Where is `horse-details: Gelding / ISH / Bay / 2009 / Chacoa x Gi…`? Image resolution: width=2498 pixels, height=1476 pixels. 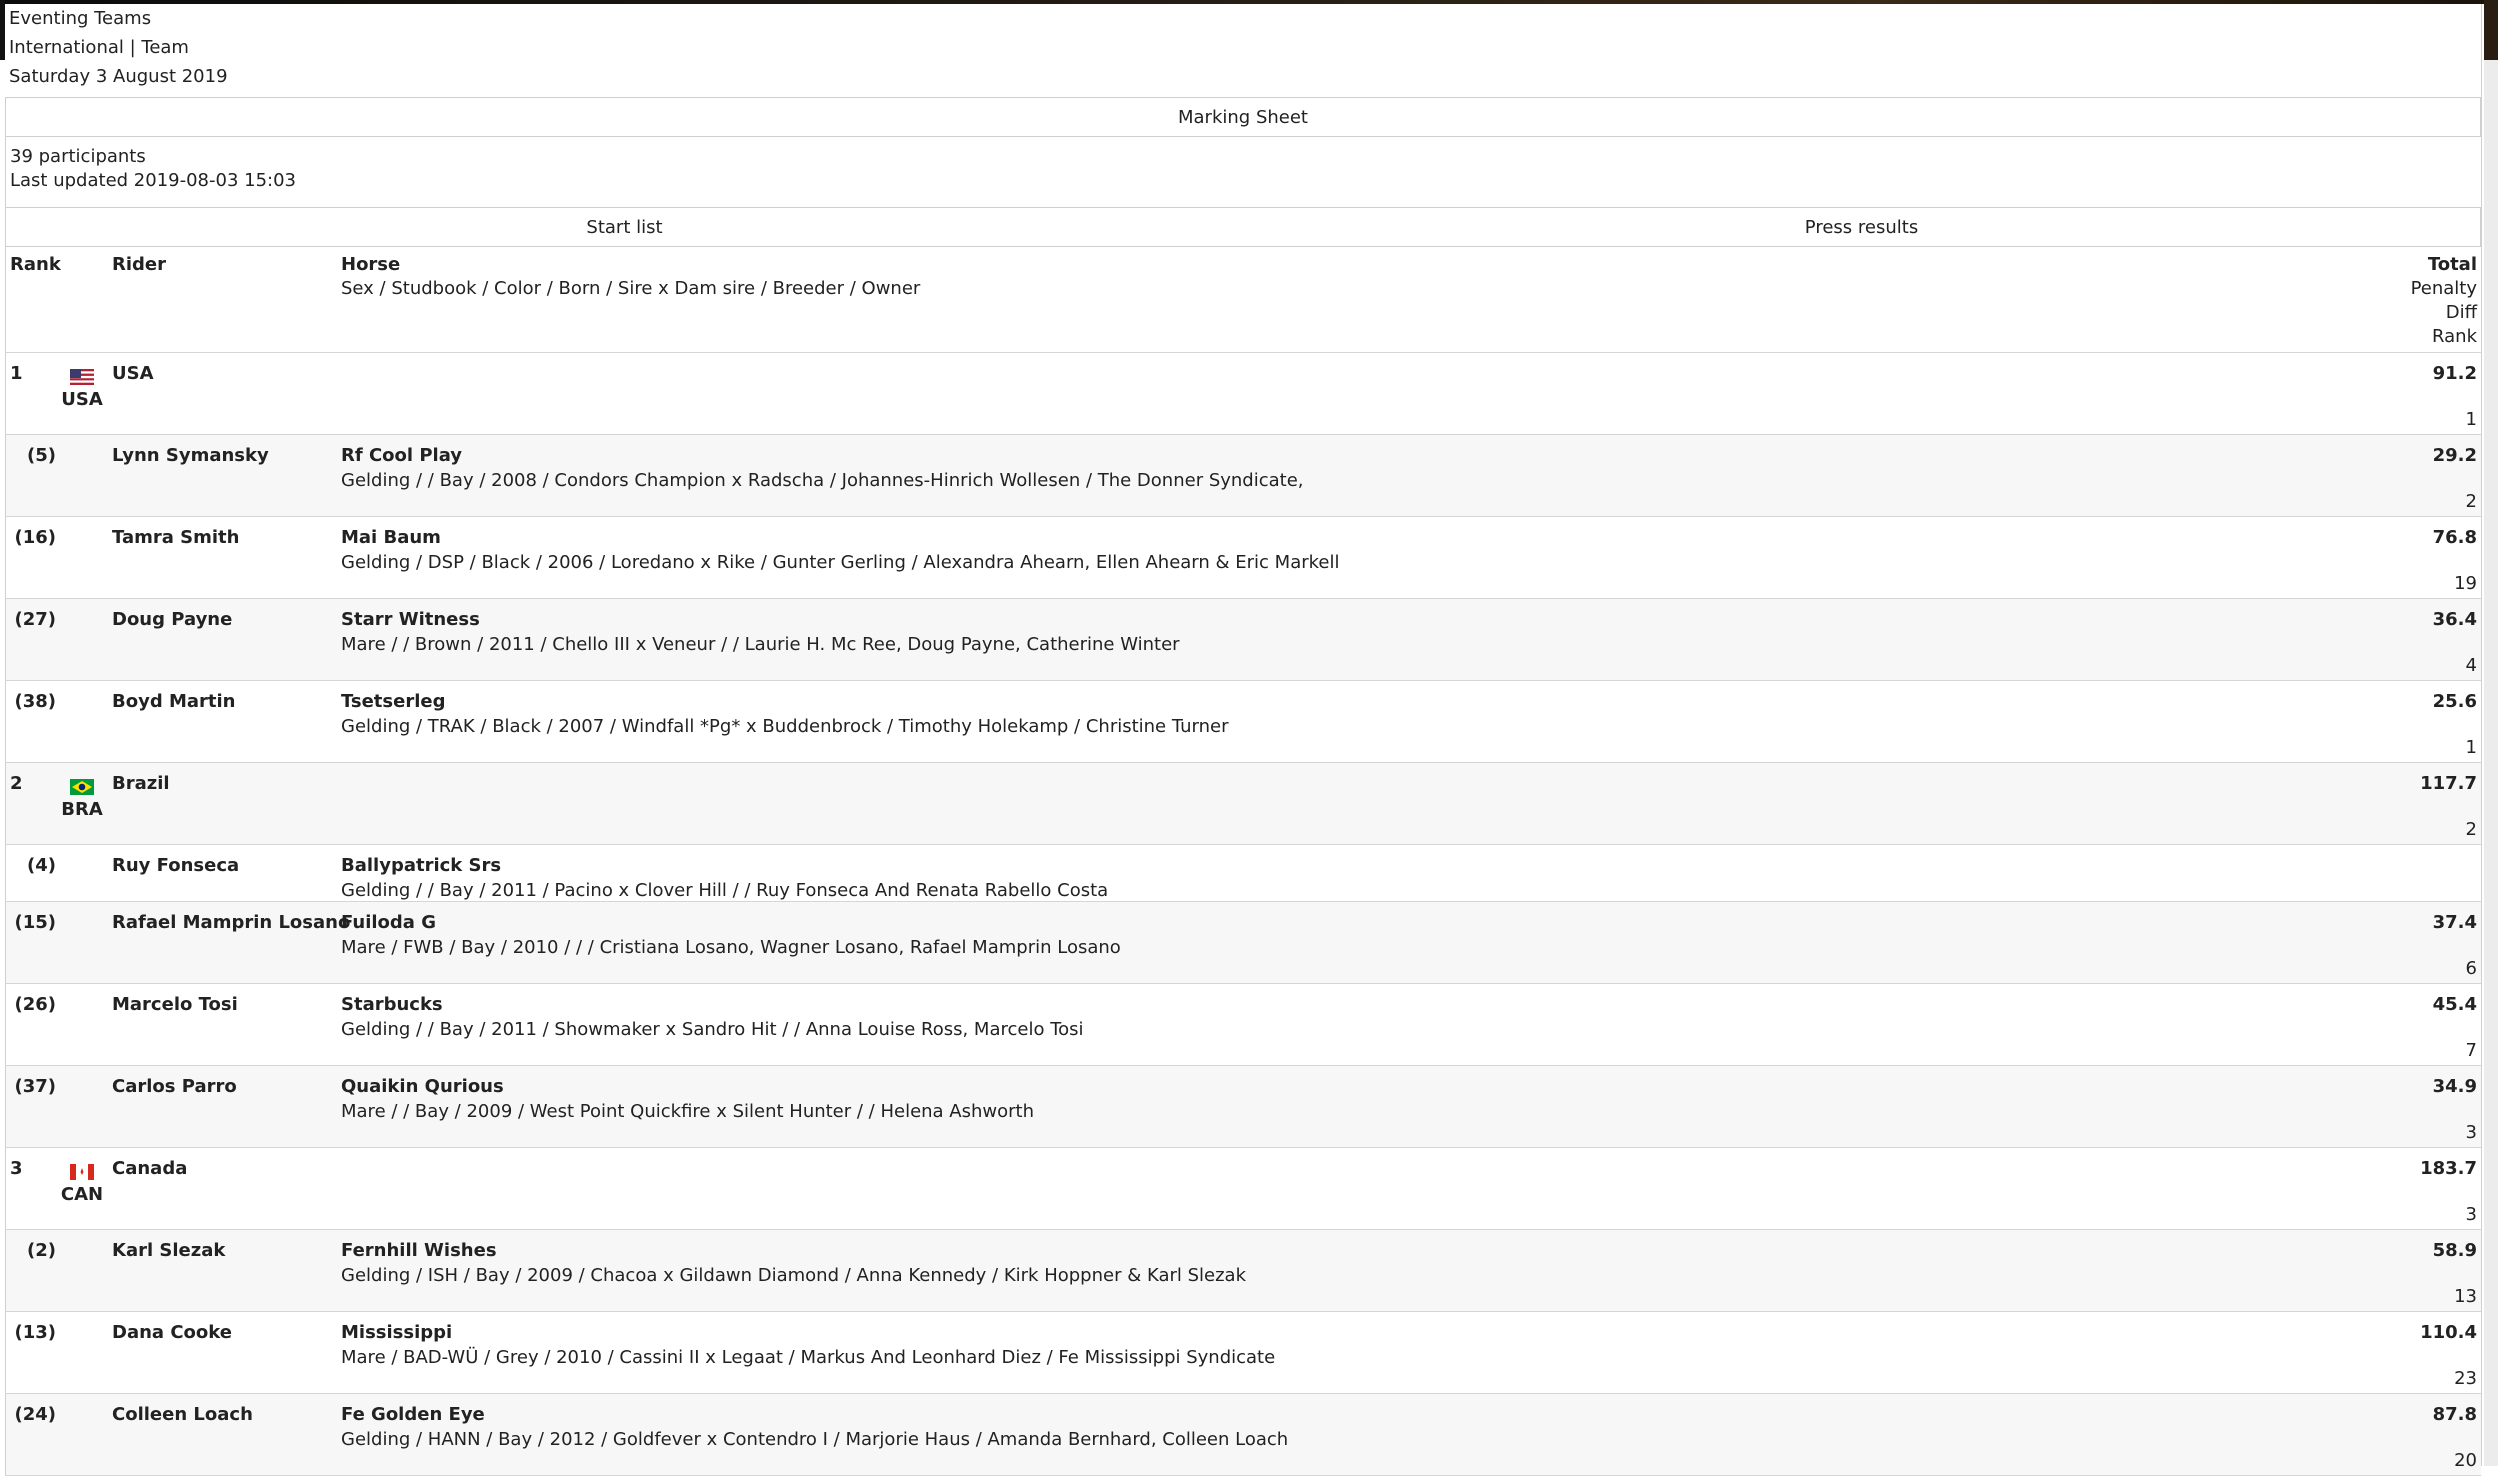 horse-details: Gelding / ISH / Bay / 2009 / Chacoa x Gi… is located at coordinates (794, 1275).